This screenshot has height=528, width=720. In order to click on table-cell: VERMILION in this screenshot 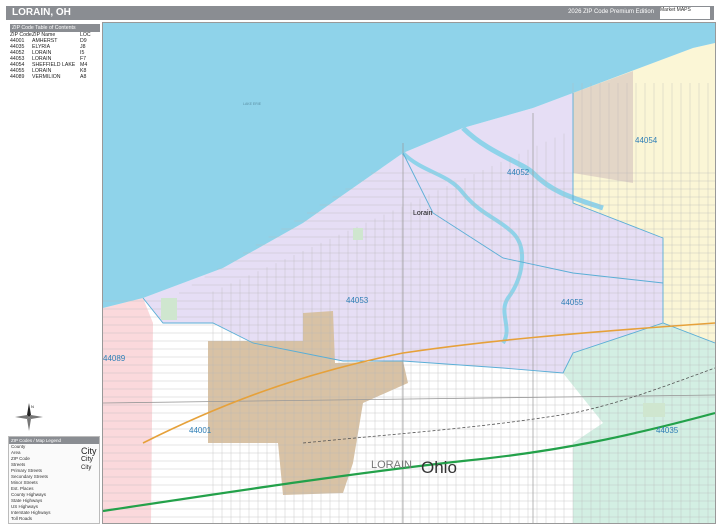, I will do `click(46, 77)`.